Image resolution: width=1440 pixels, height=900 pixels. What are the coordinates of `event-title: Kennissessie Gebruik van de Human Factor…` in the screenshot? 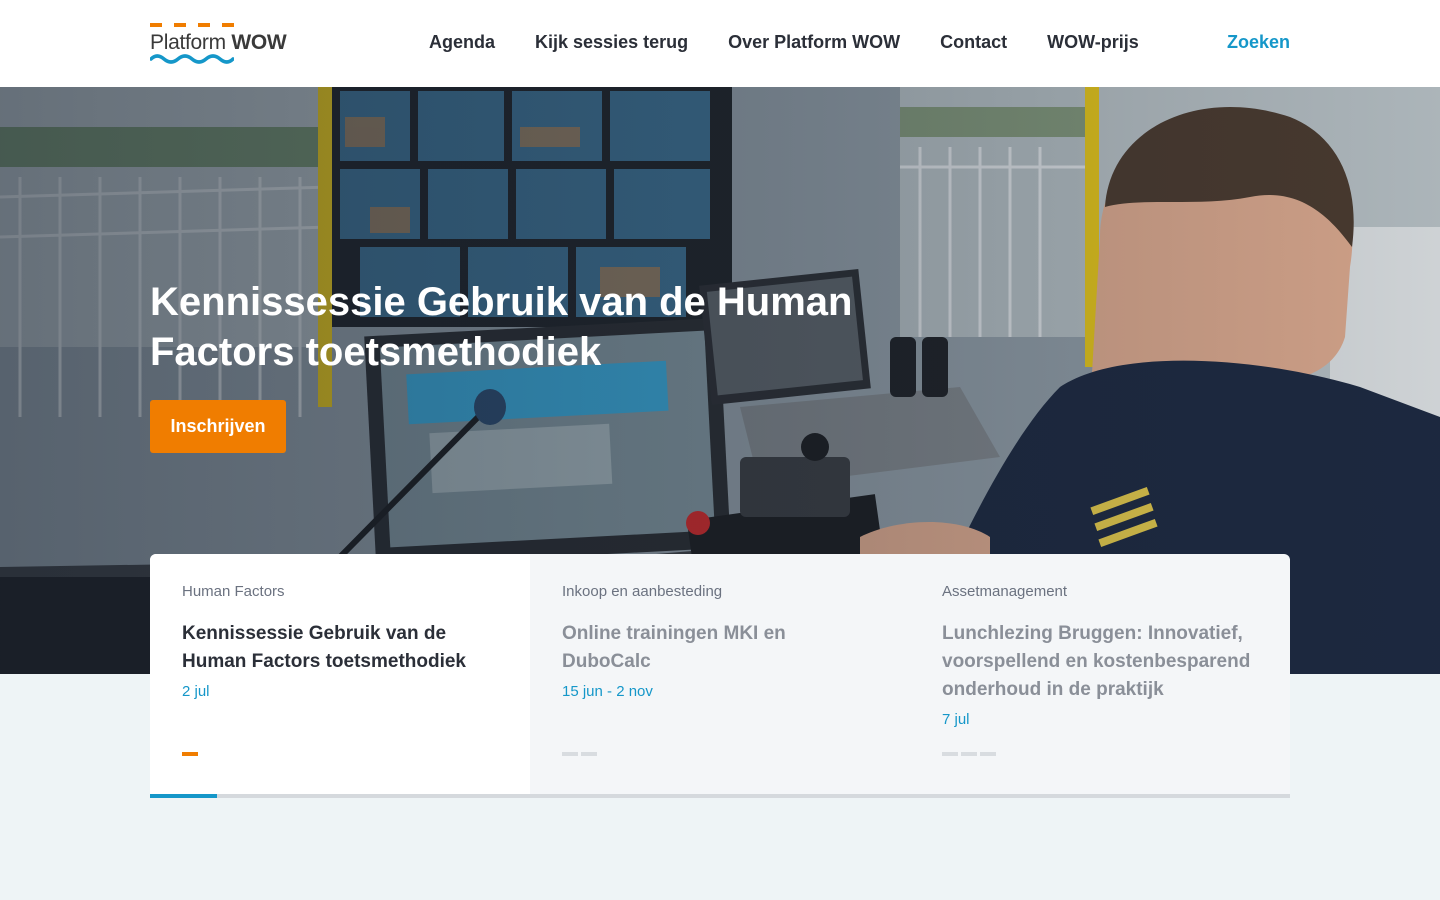 It's located at (340, 648).